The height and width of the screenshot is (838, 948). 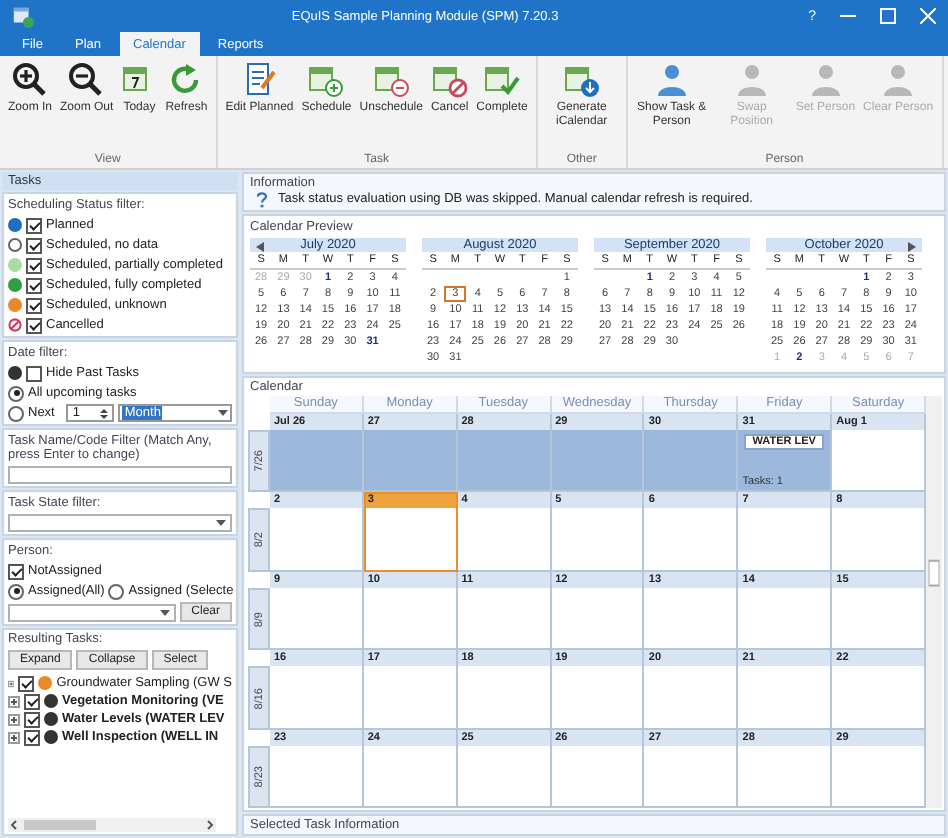 What do you see at coordinates (15, 373) in the screenshot?
I see `dot-icon` at bounding box center [15, 373].